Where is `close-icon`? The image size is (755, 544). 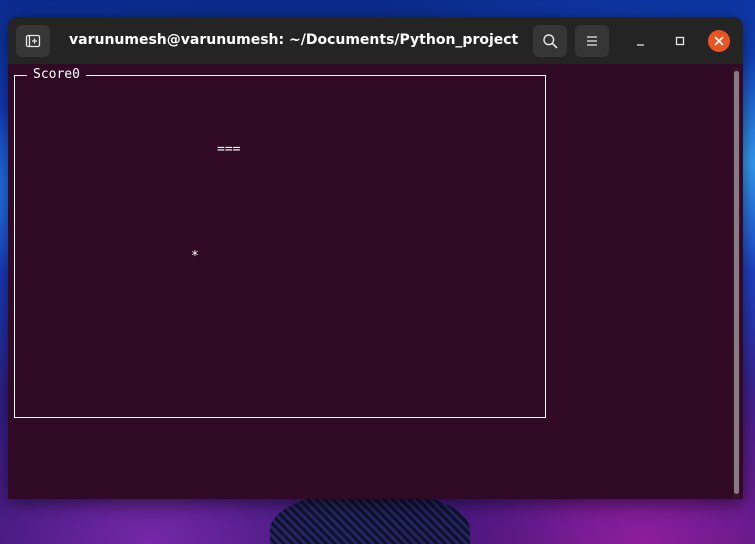
close-icon is located at coordinates (719, 41).